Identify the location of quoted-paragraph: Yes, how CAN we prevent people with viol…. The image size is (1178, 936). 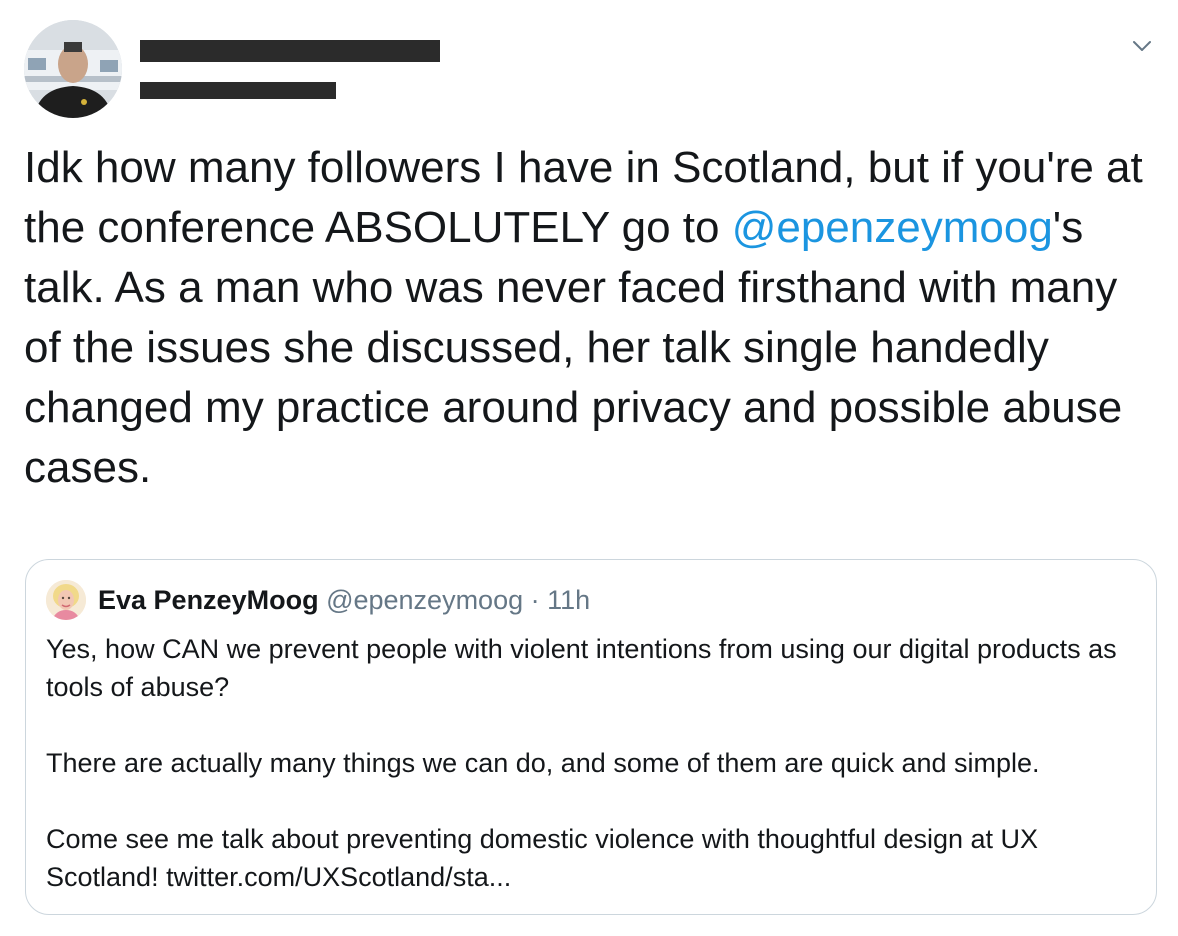
(581, 668).